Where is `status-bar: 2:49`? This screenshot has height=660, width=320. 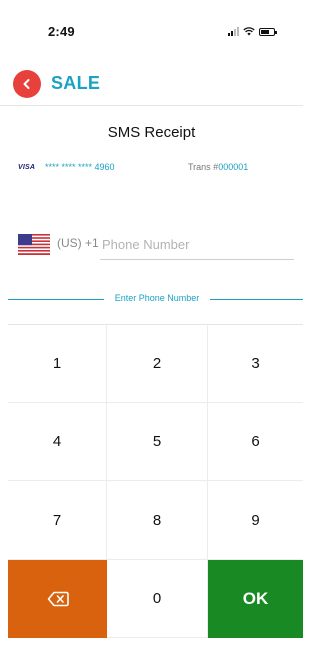
status-bar: 2:49 is located at coordinates (151, 31).